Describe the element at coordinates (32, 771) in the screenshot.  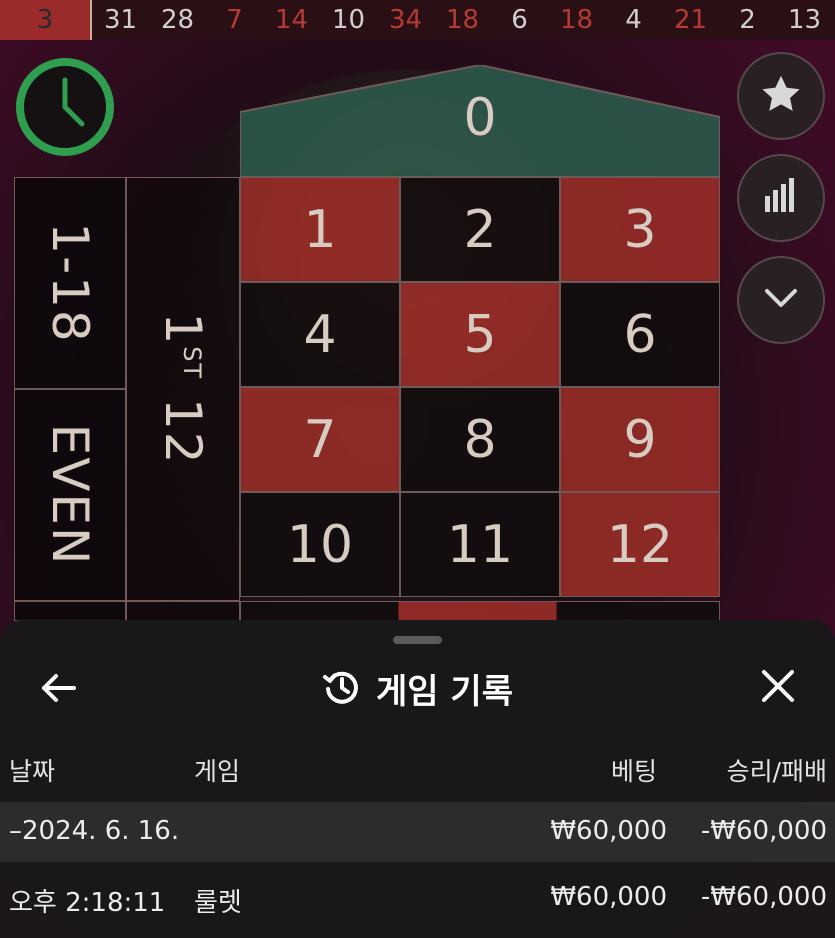
I see `column-date: 날짜` at that location.